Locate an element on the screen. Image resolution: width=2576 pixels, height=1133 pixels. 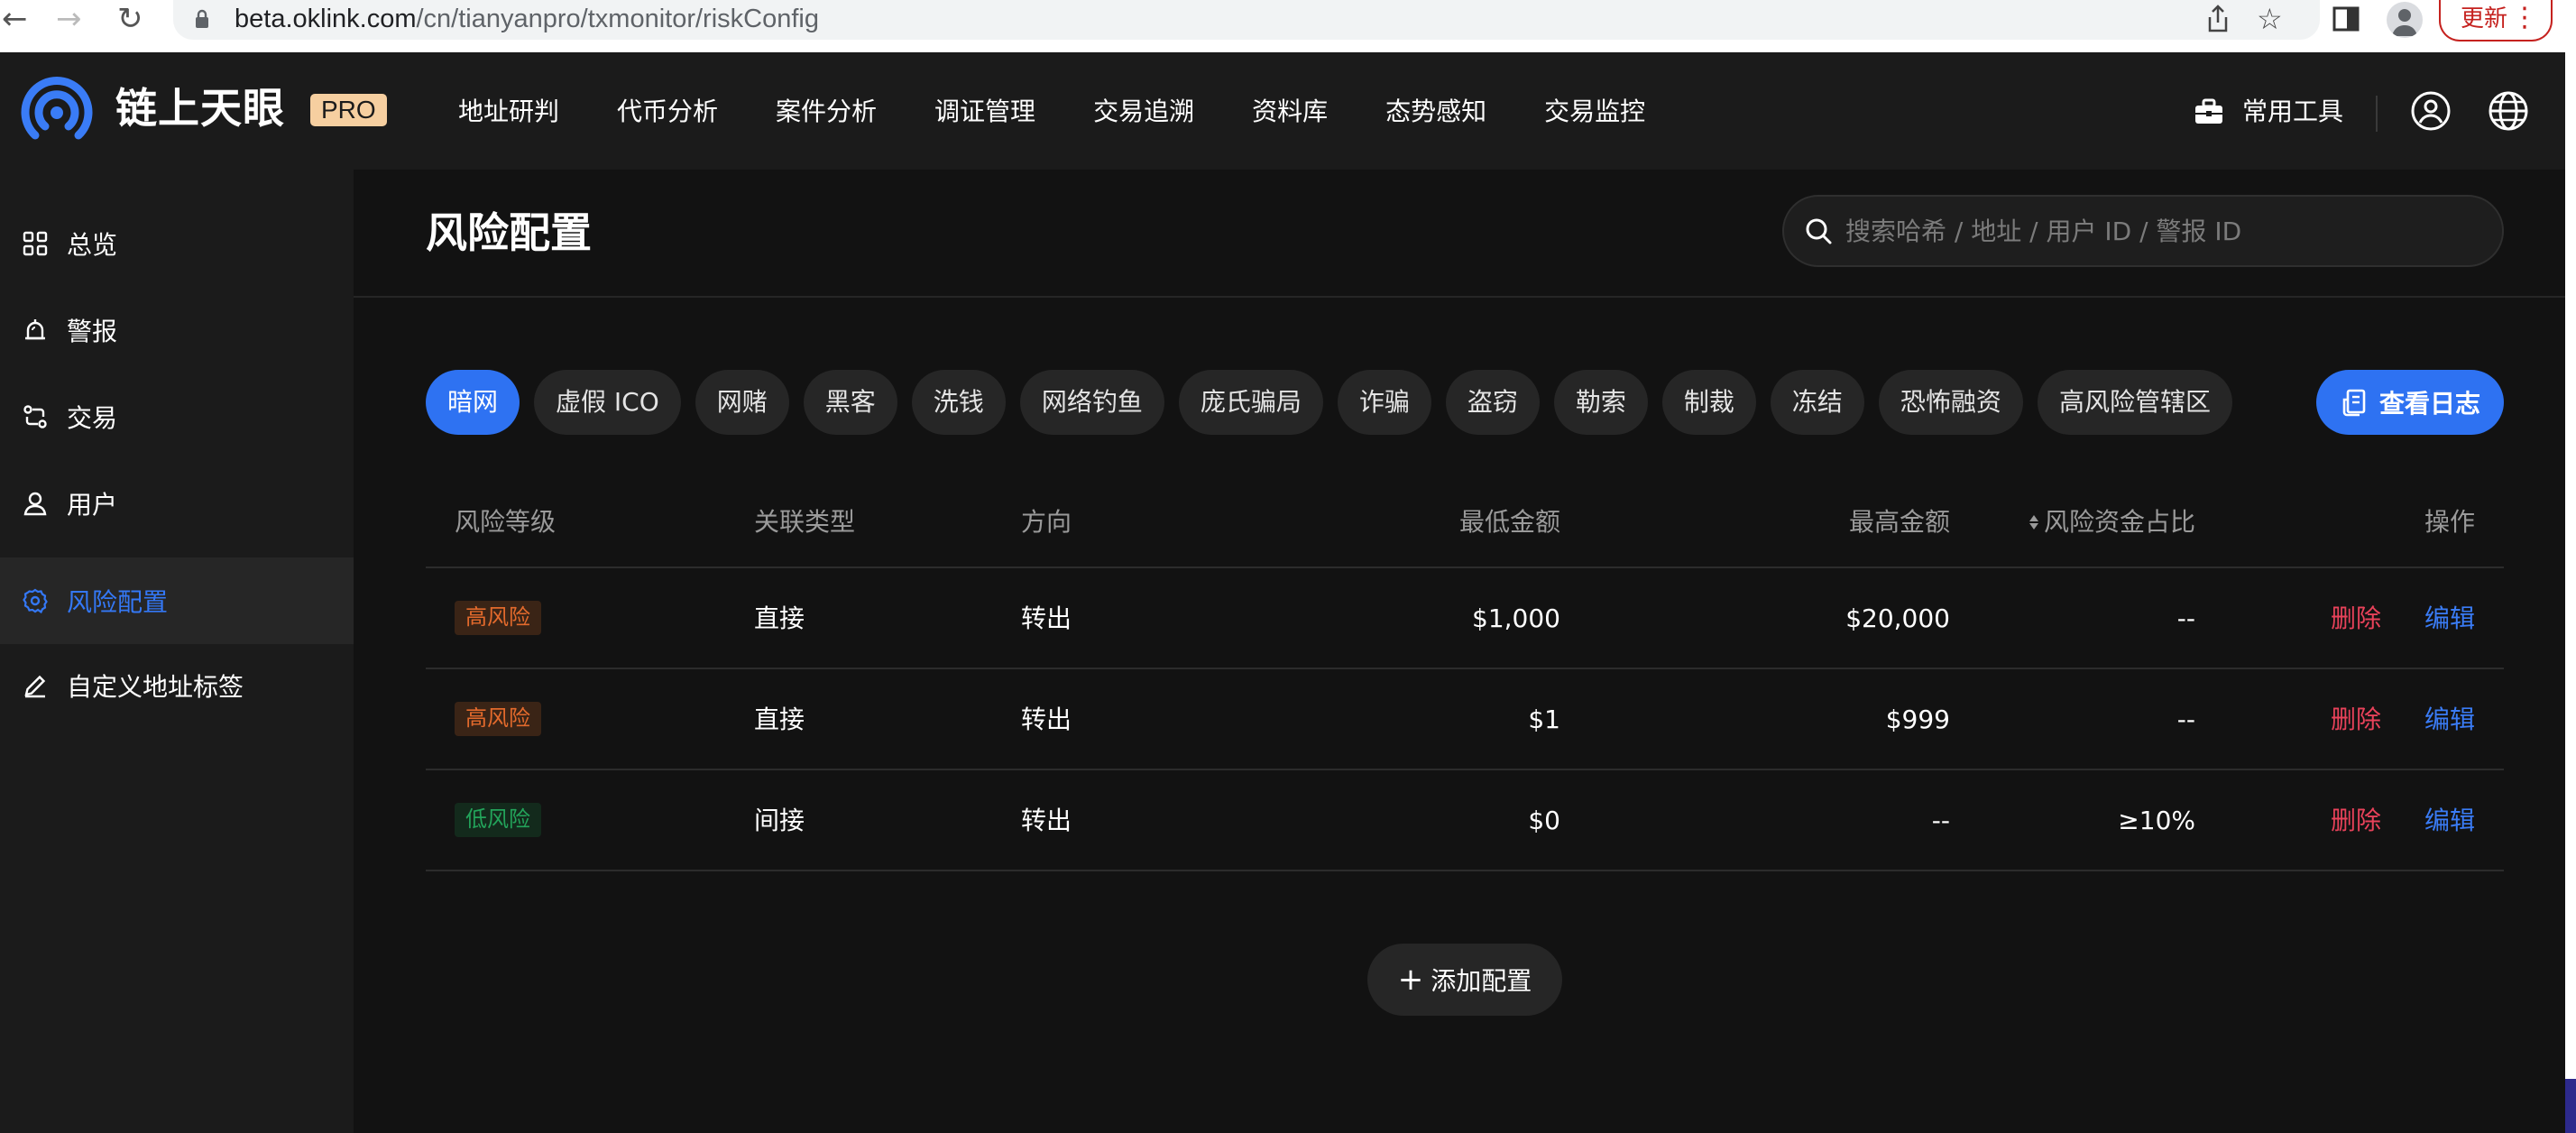
relation-type-cell: 直接 is located at coordinates (779, 719).